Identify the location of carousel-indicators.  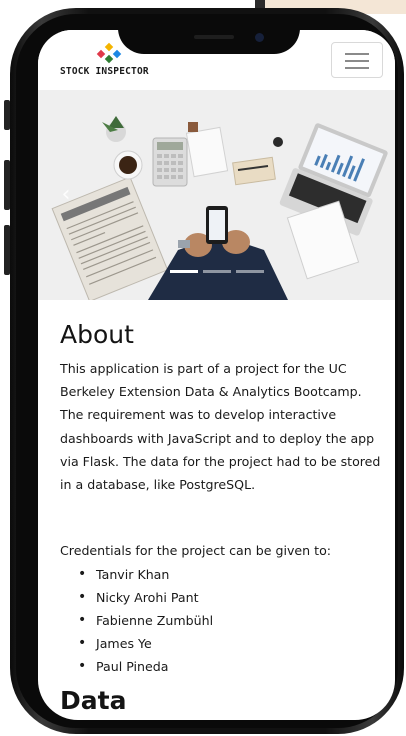
(220, 271).